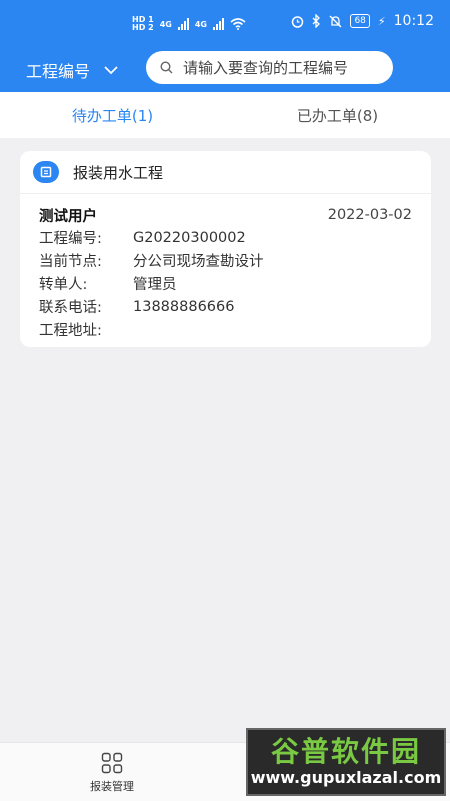  Describe the element at coordinates (337, 115) in the screenshot. I see `tab-completed: 已办工单(8)` at that location.